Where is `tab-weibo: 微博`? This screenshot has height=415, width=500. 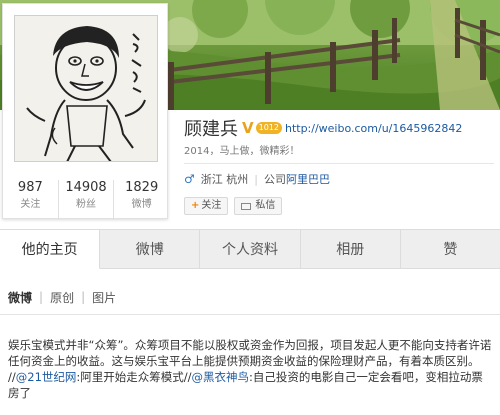
tab-weibo: 微博 is located at coordinates (150, 249).